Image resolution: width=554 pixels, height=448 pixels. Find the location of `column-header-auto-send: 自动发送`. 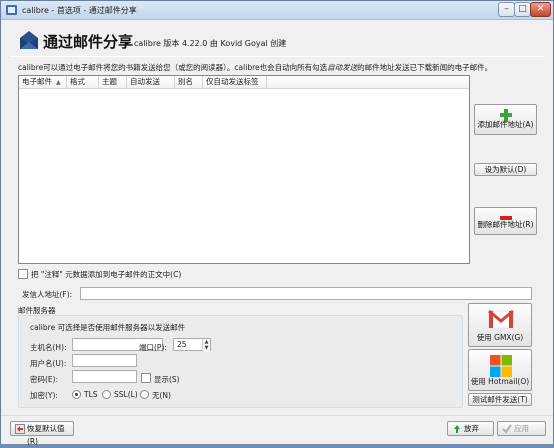

column-header-auto-send: 自动发送 is located at coordinates (151, 82).